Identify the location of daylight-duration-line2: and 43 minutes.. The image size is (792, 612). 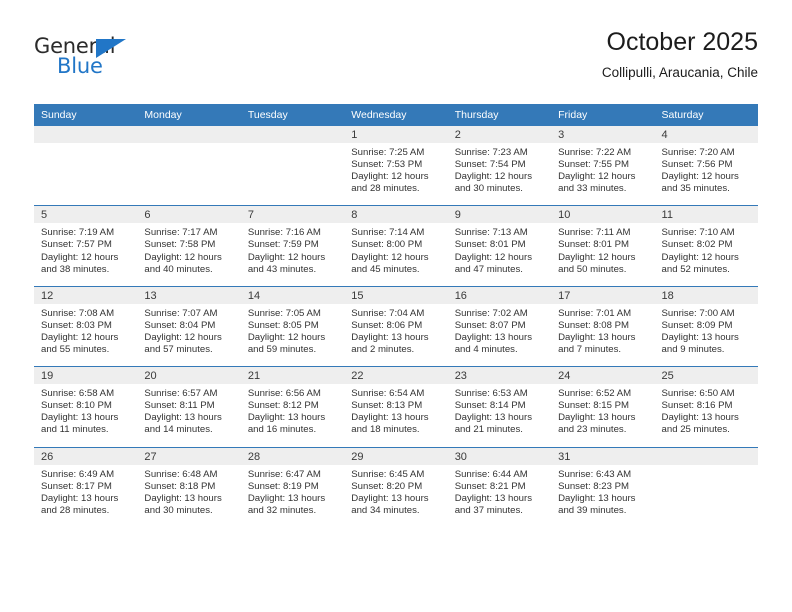
(282, 269).